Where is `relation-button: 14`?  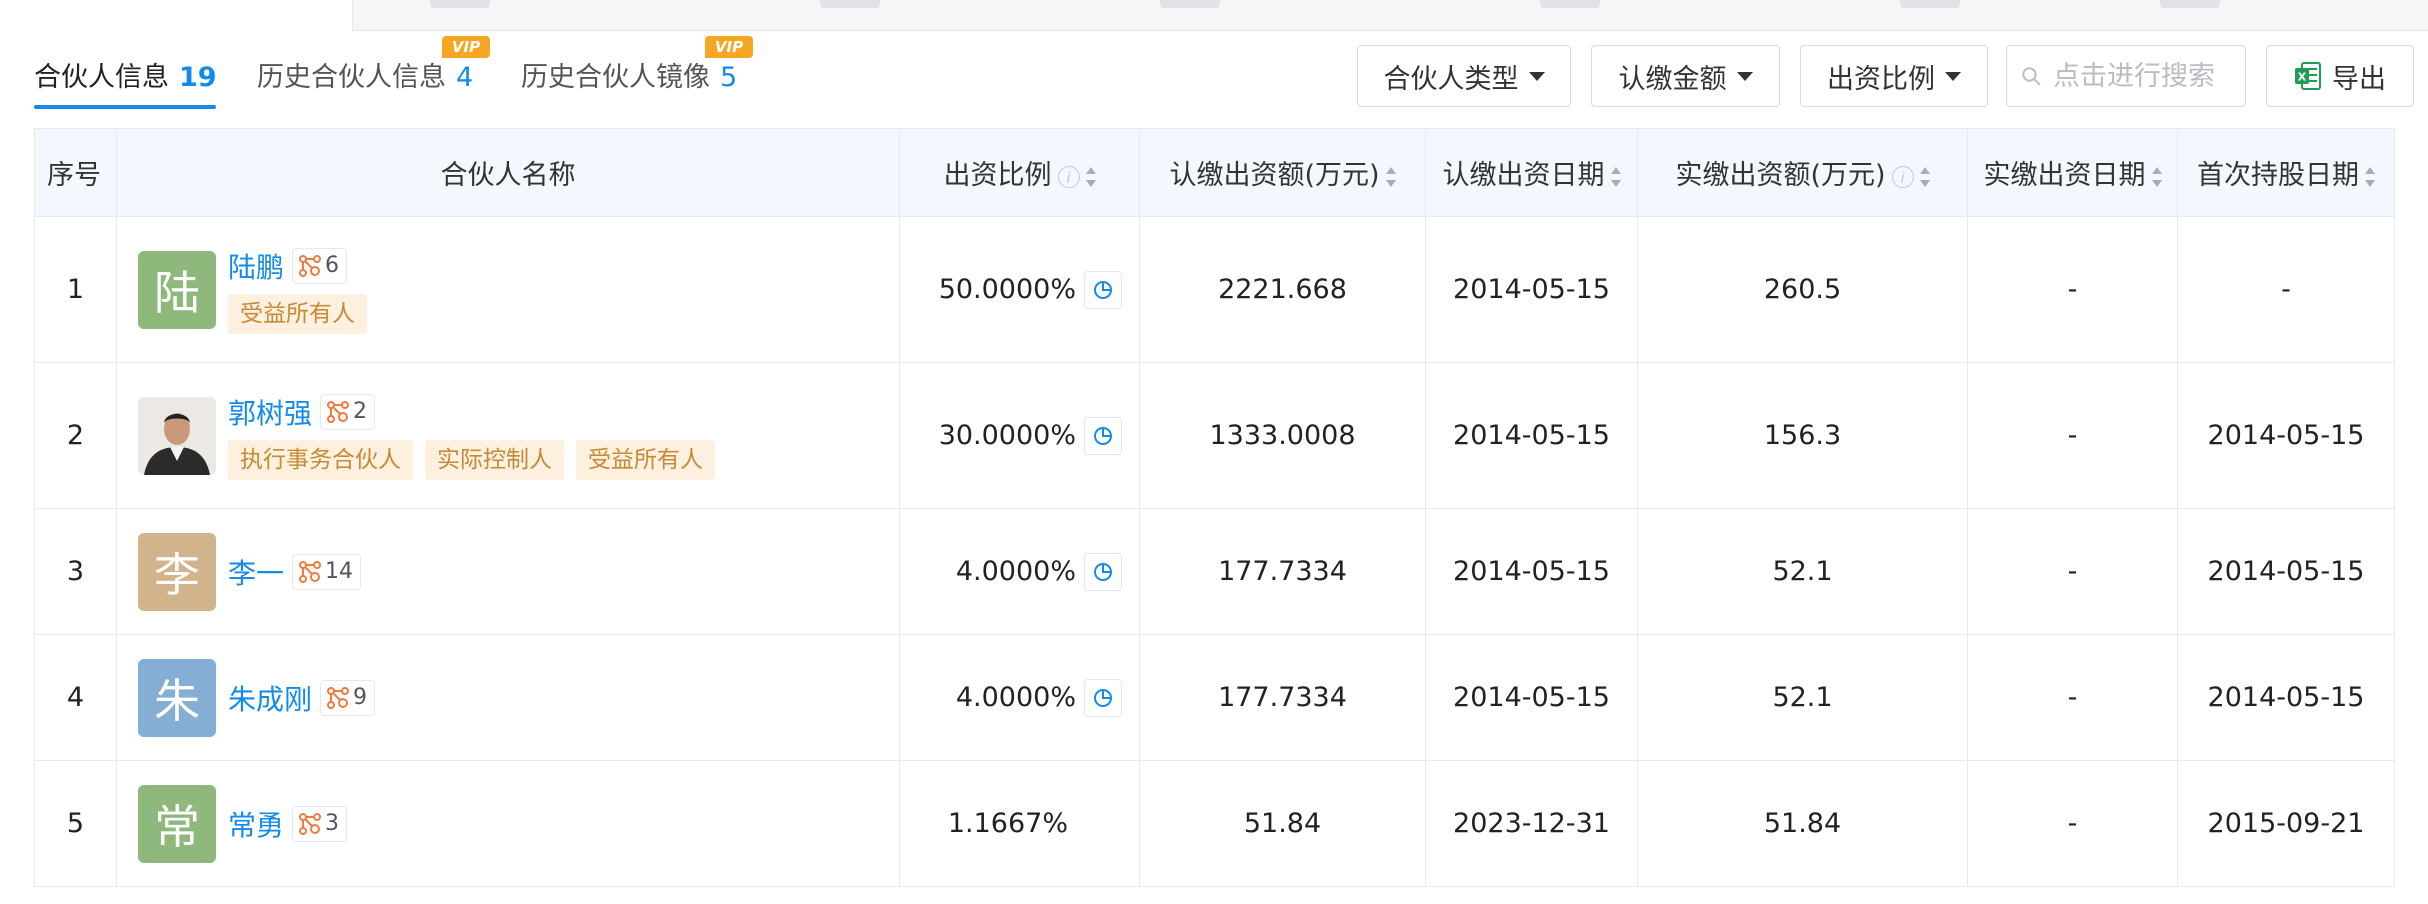
relation-button: 14 is located at coordinates (327, 571).